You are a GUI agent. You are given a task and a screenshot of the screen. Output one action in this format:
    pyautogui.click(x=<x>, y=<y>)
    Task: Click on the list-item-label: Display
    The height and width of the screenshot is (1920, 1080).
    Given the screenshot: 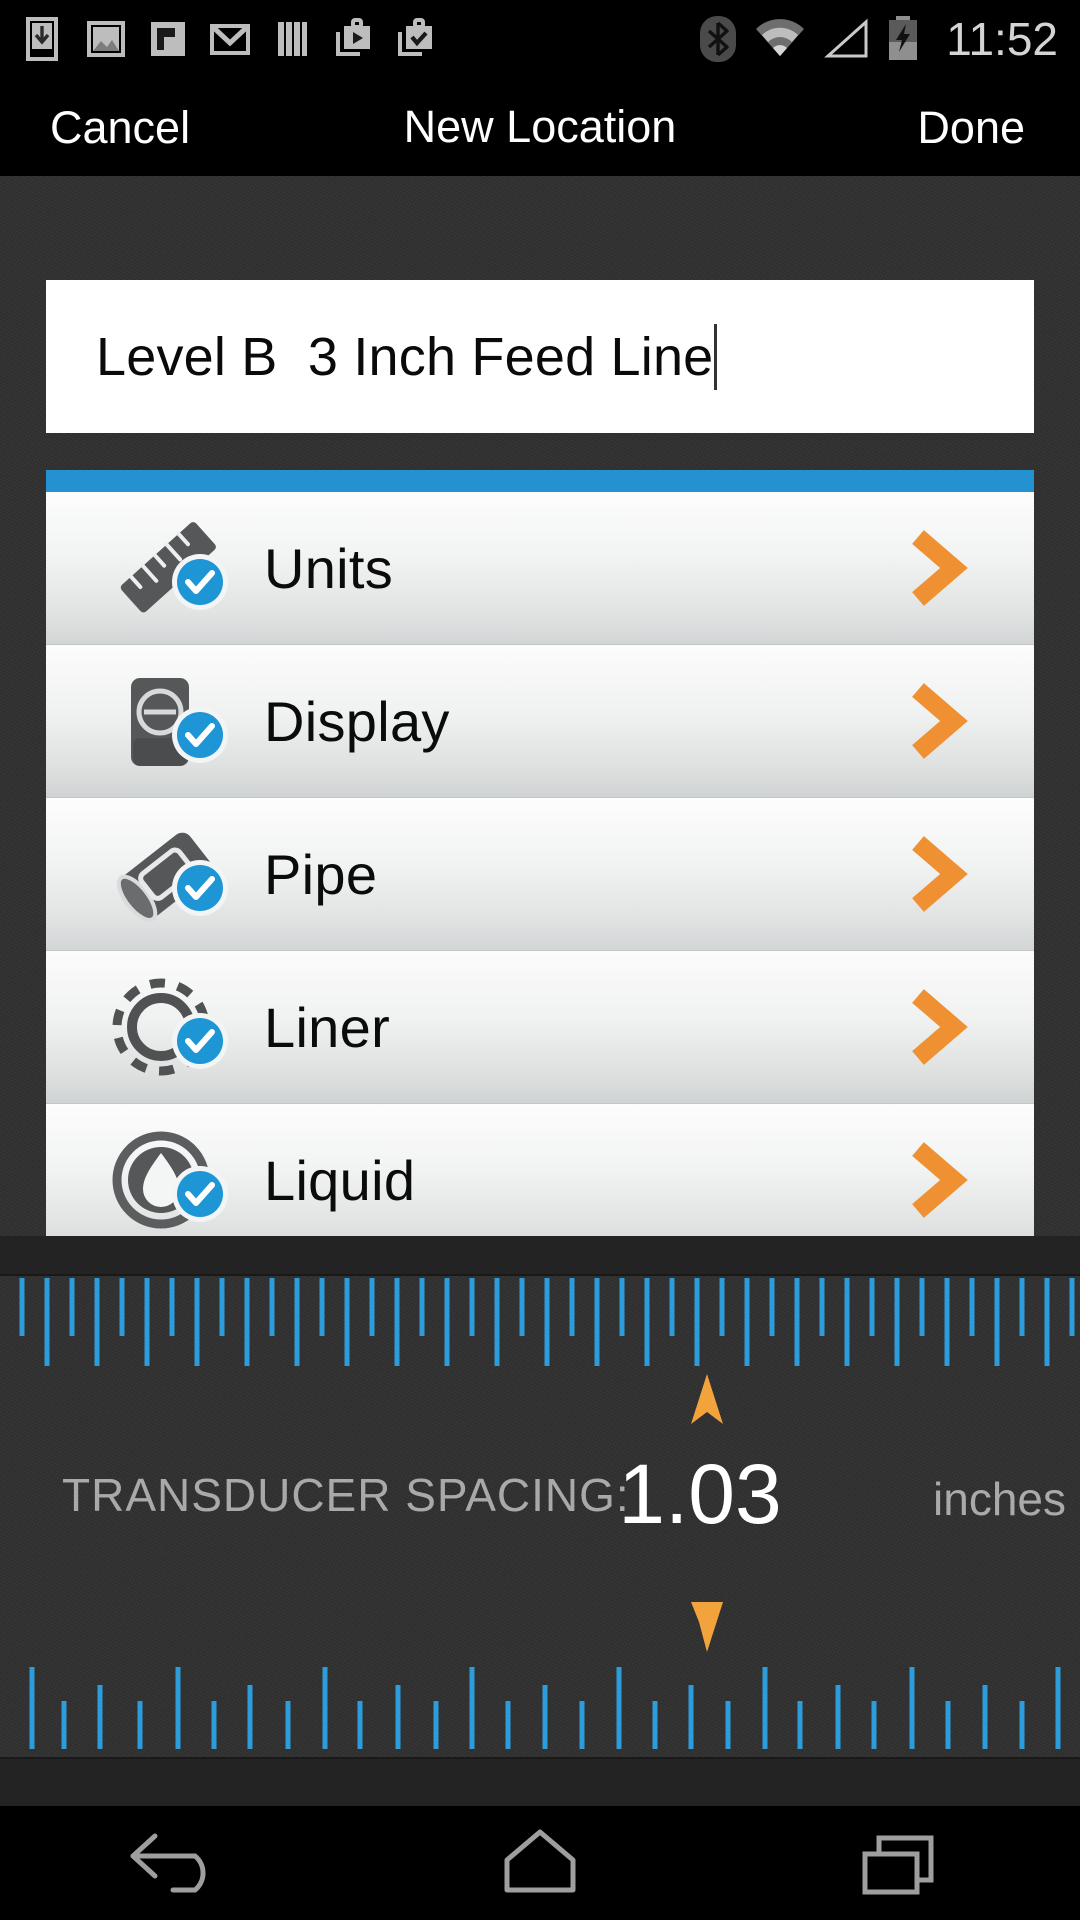 What is the action you would take?
    pyautogui.click(x=357, y=721)
    